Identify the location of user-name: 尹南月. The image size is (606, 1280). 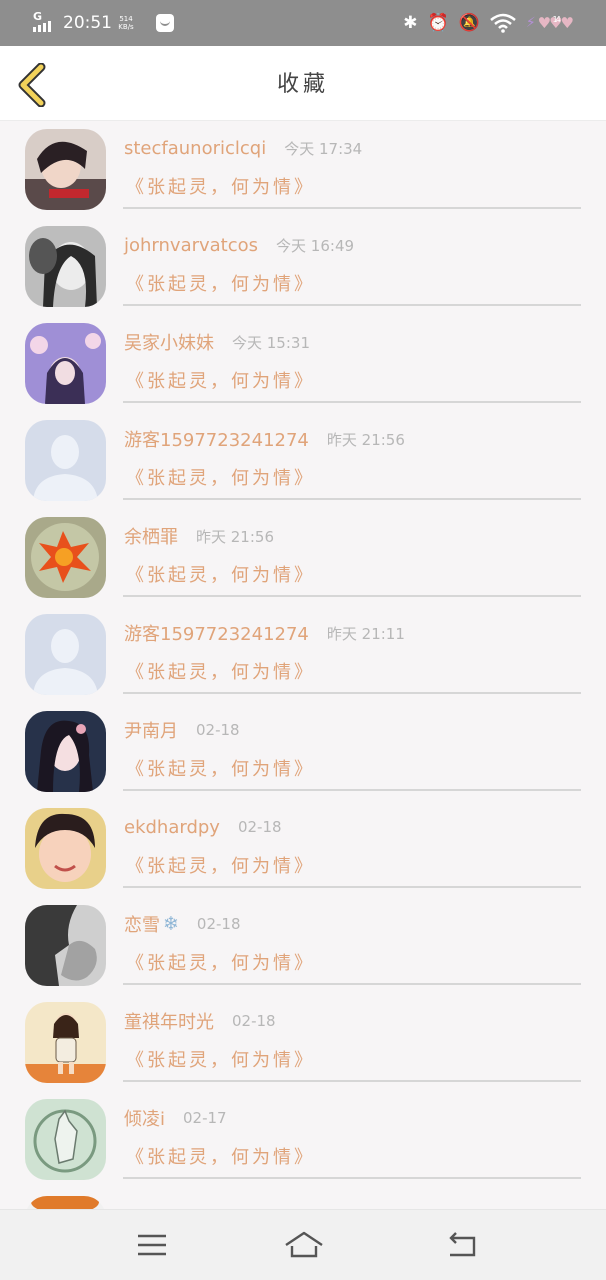
(151, 730).